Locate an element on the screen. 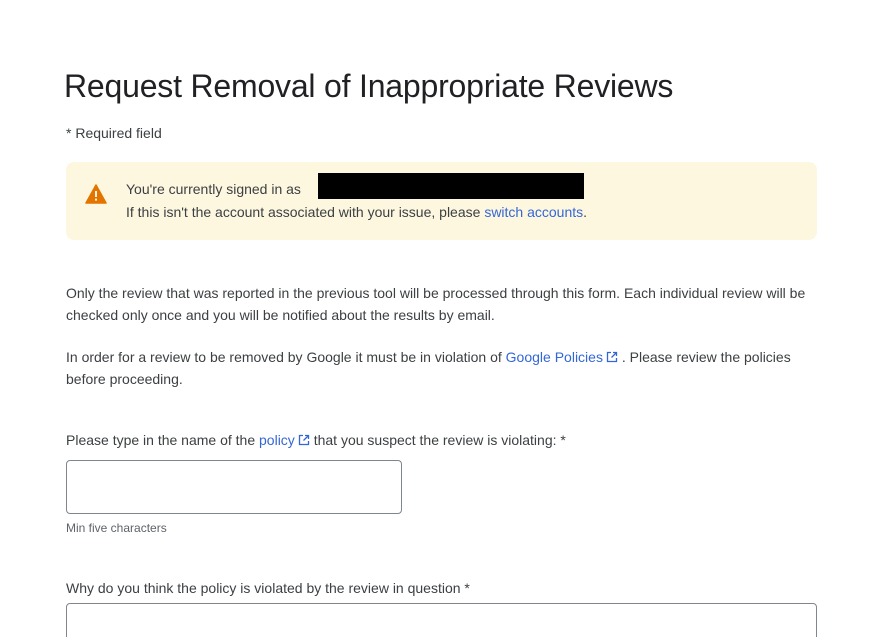  google-policies-link-text: Google Policies is located at coordinates (554, 357).